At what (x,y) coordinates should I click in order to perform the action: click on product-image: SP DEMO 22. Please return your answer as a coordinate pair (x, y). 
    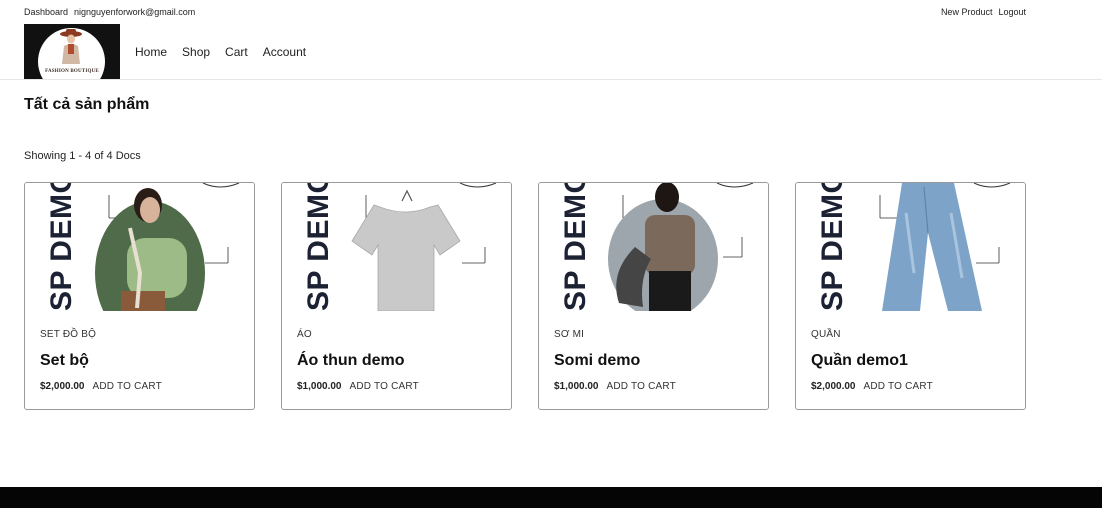
    Looking at the image, I should click on (653, 247).